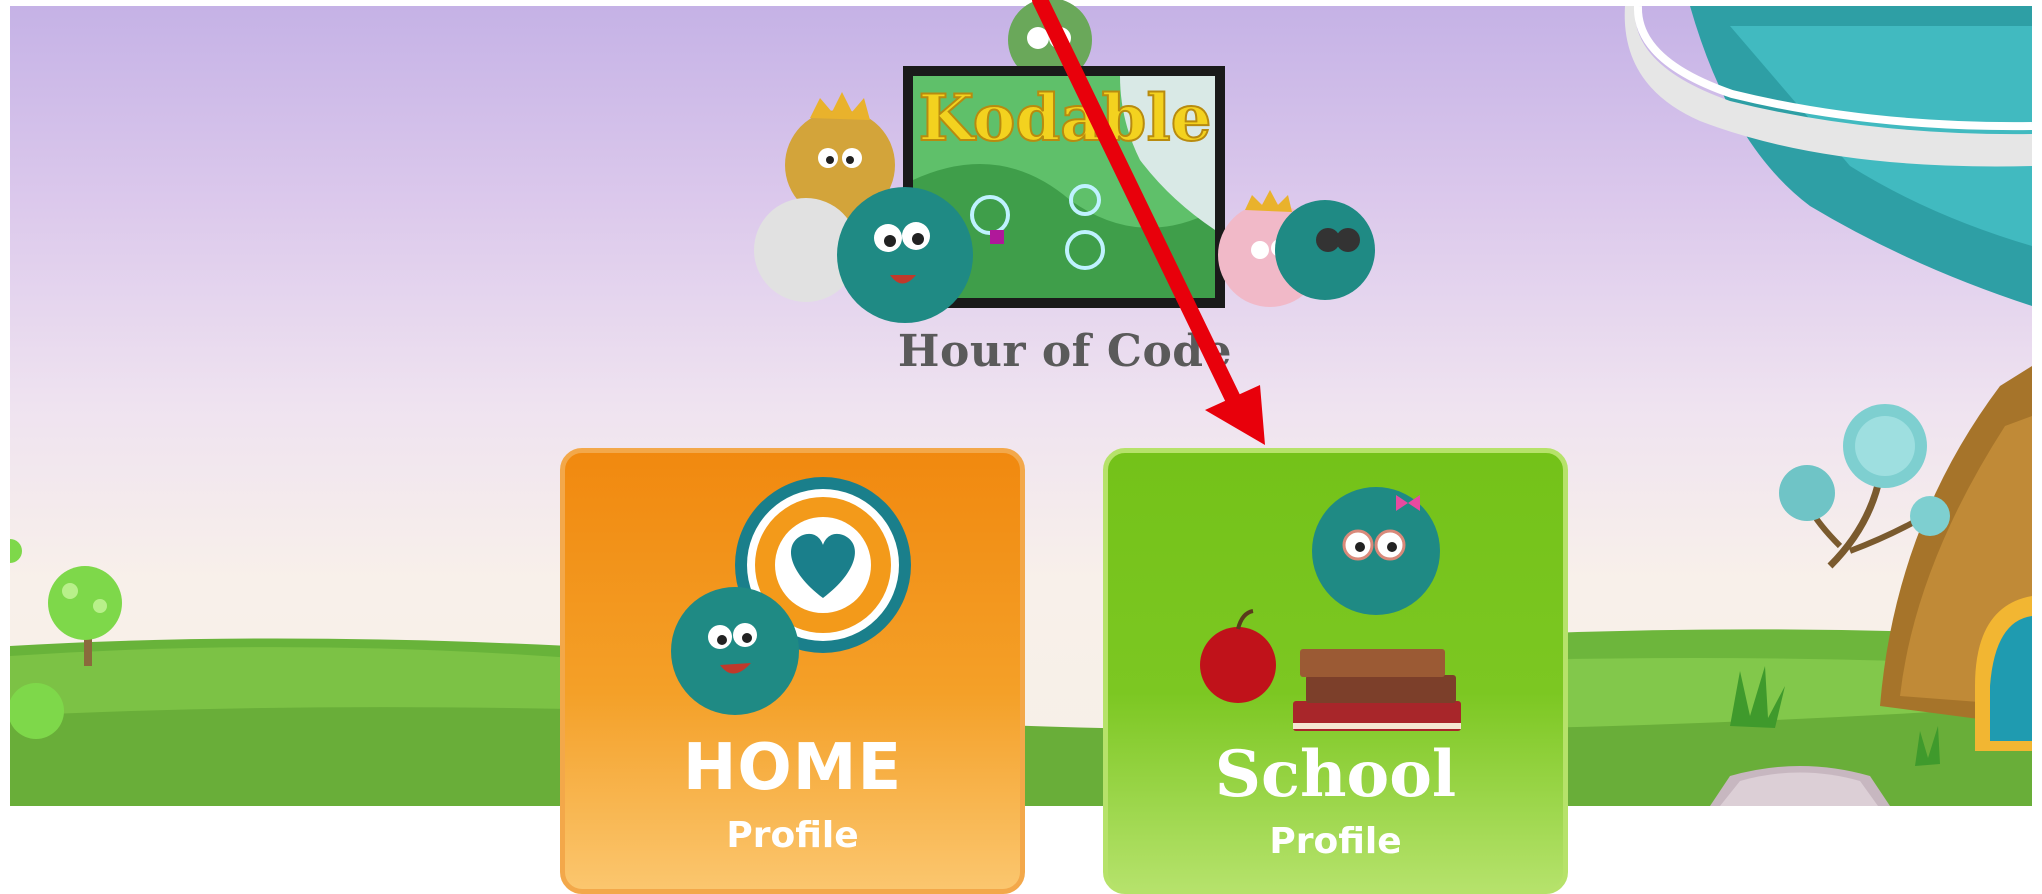  Describe the element at coordinates (1335, 671) in the screenshot. I see `school-profile-button: School Profile` at that location.